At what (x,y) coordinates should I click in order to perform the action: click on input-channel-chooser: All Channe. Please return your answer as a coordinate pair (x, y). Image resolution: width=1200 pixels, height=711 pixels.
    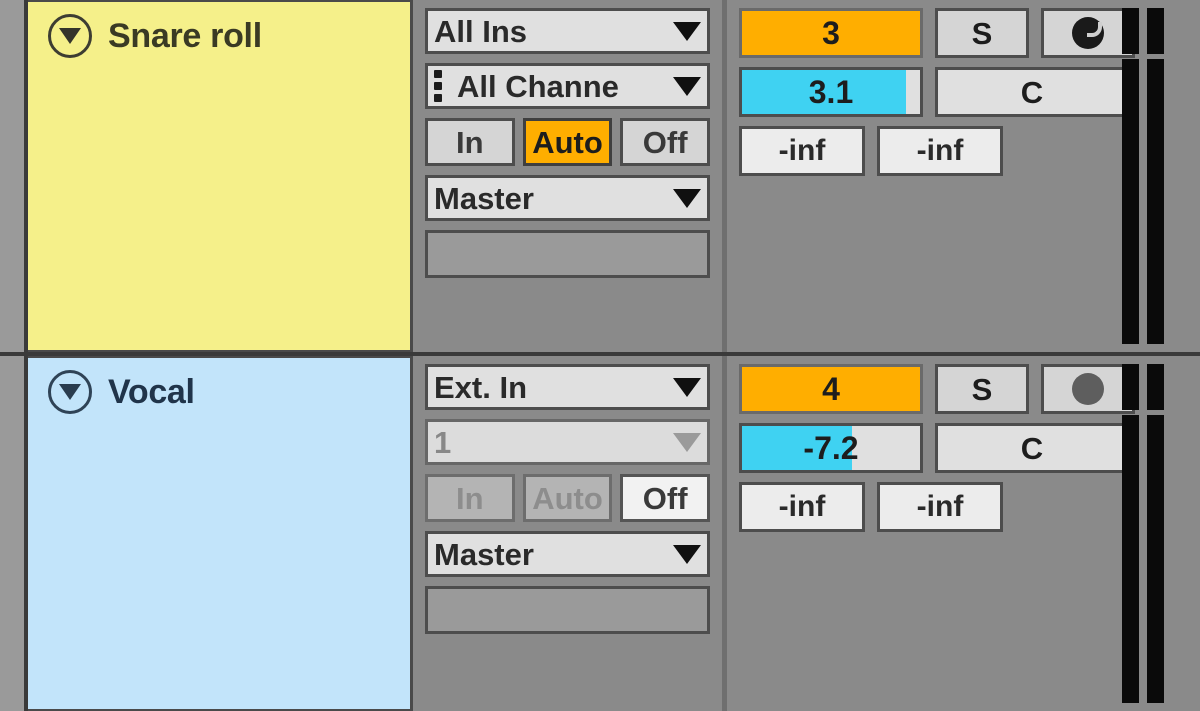
    Looking at the image, I should click on (567, 86).